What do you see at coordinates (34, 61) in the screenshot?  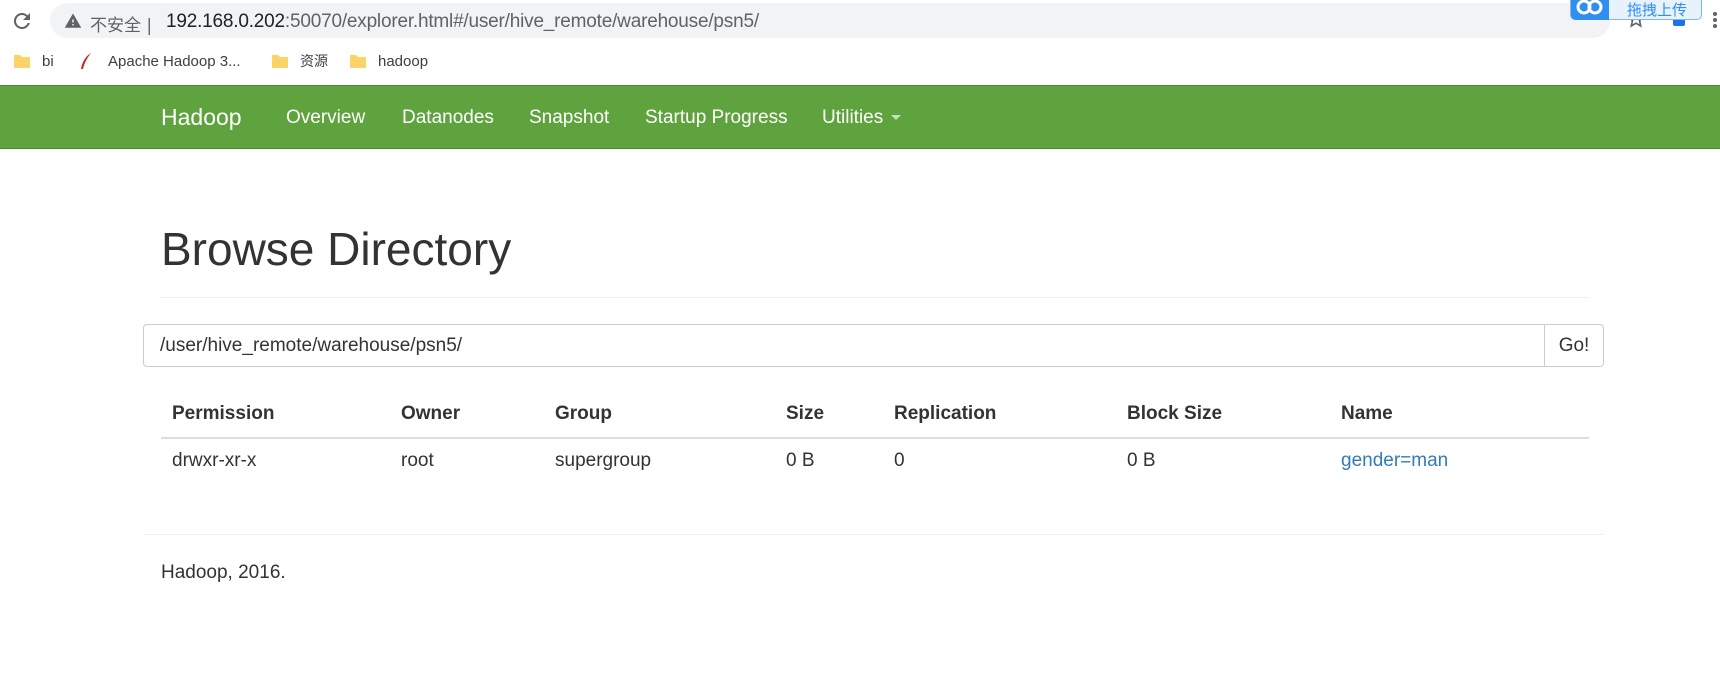 I see `bookmark-bi: bi` at bounding box center [34, 61].